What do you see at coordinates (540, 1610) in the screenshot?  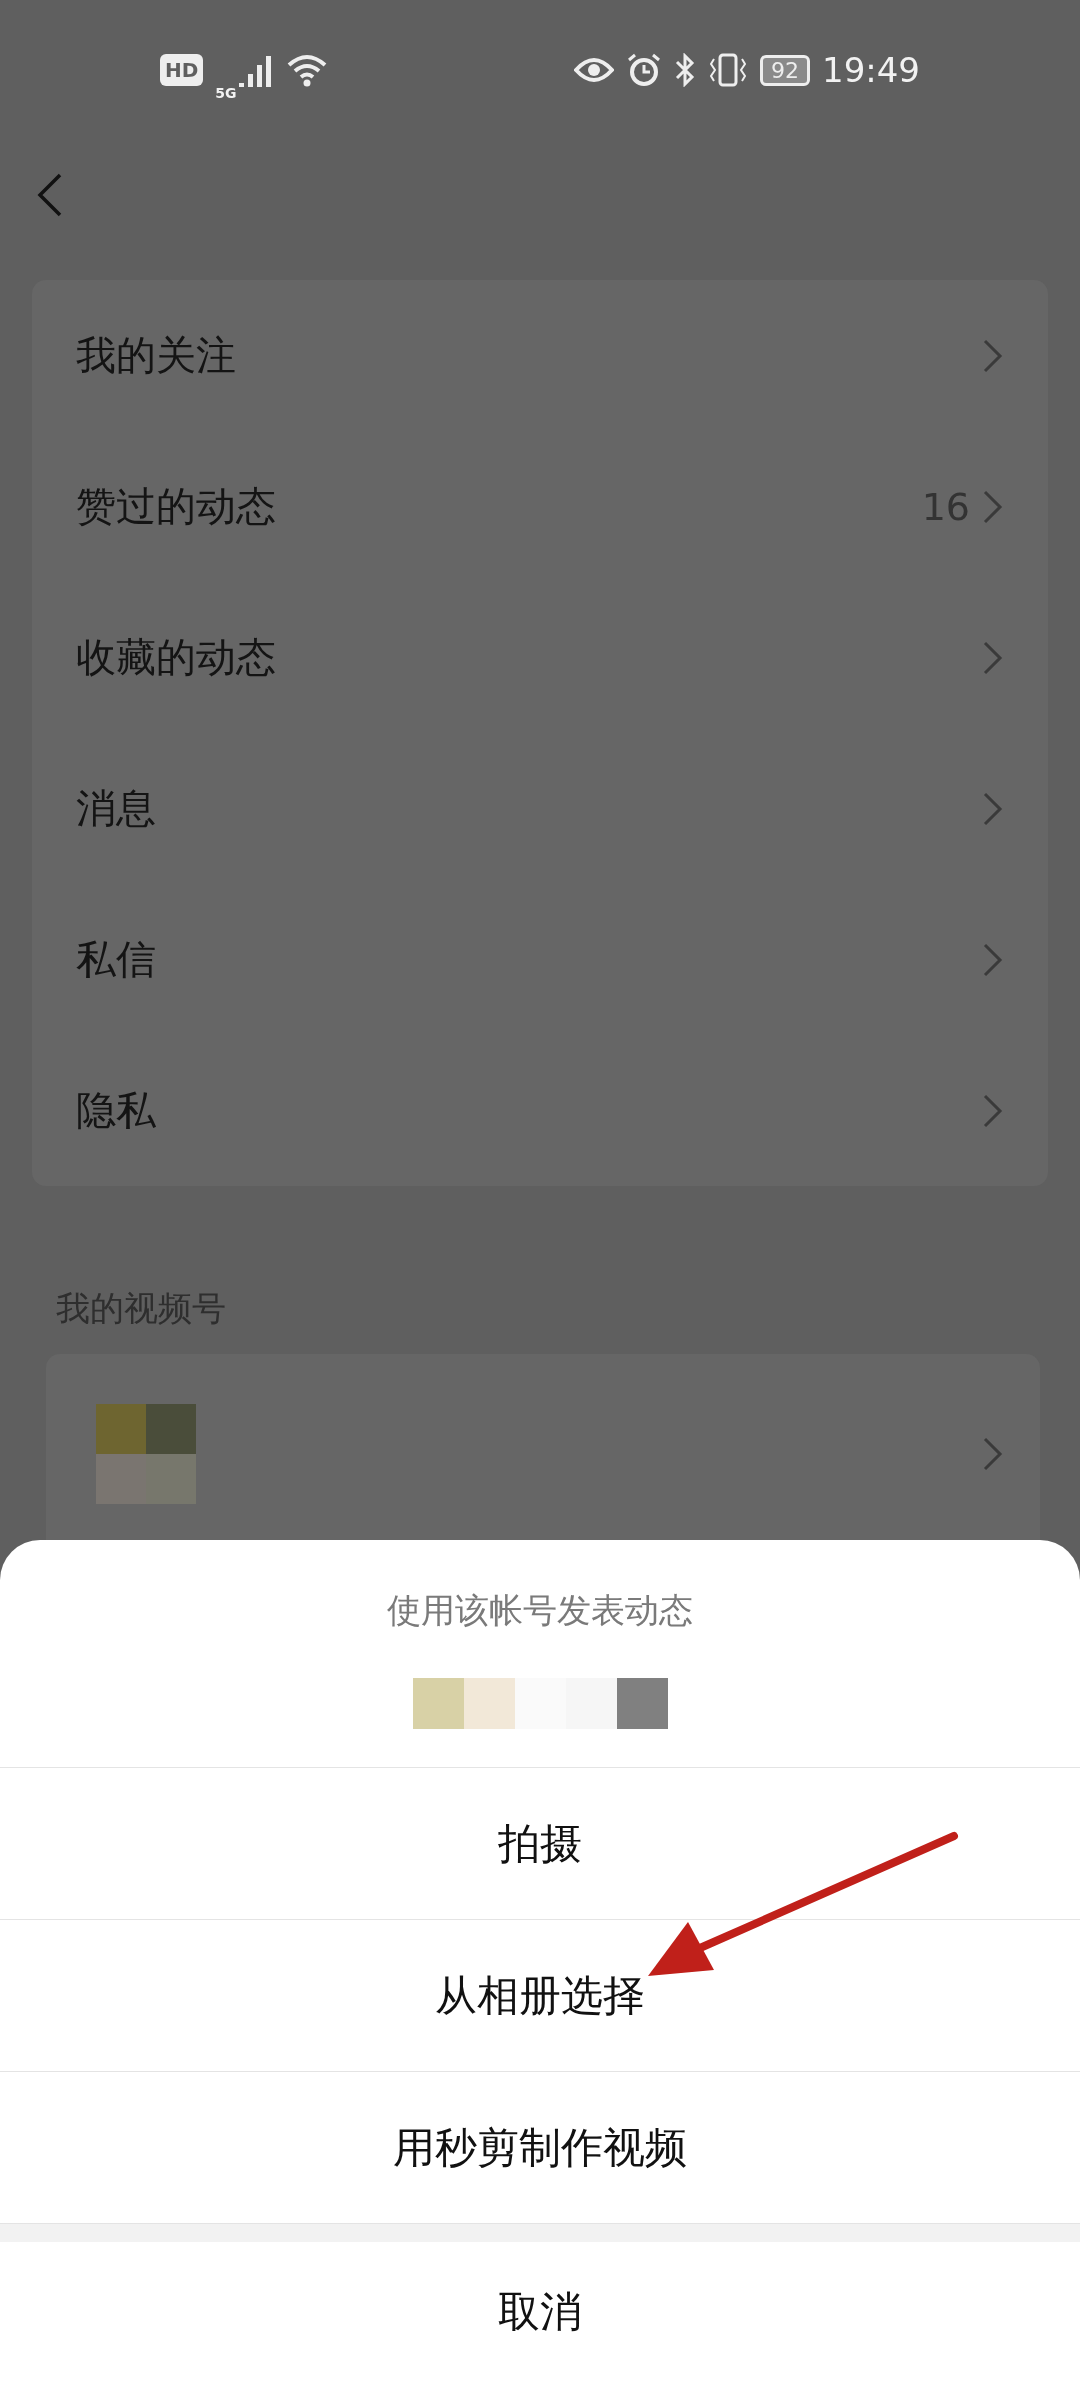 I see `sheet-title: 使用该帐号发表动态` at bounding box center [540, 1610].